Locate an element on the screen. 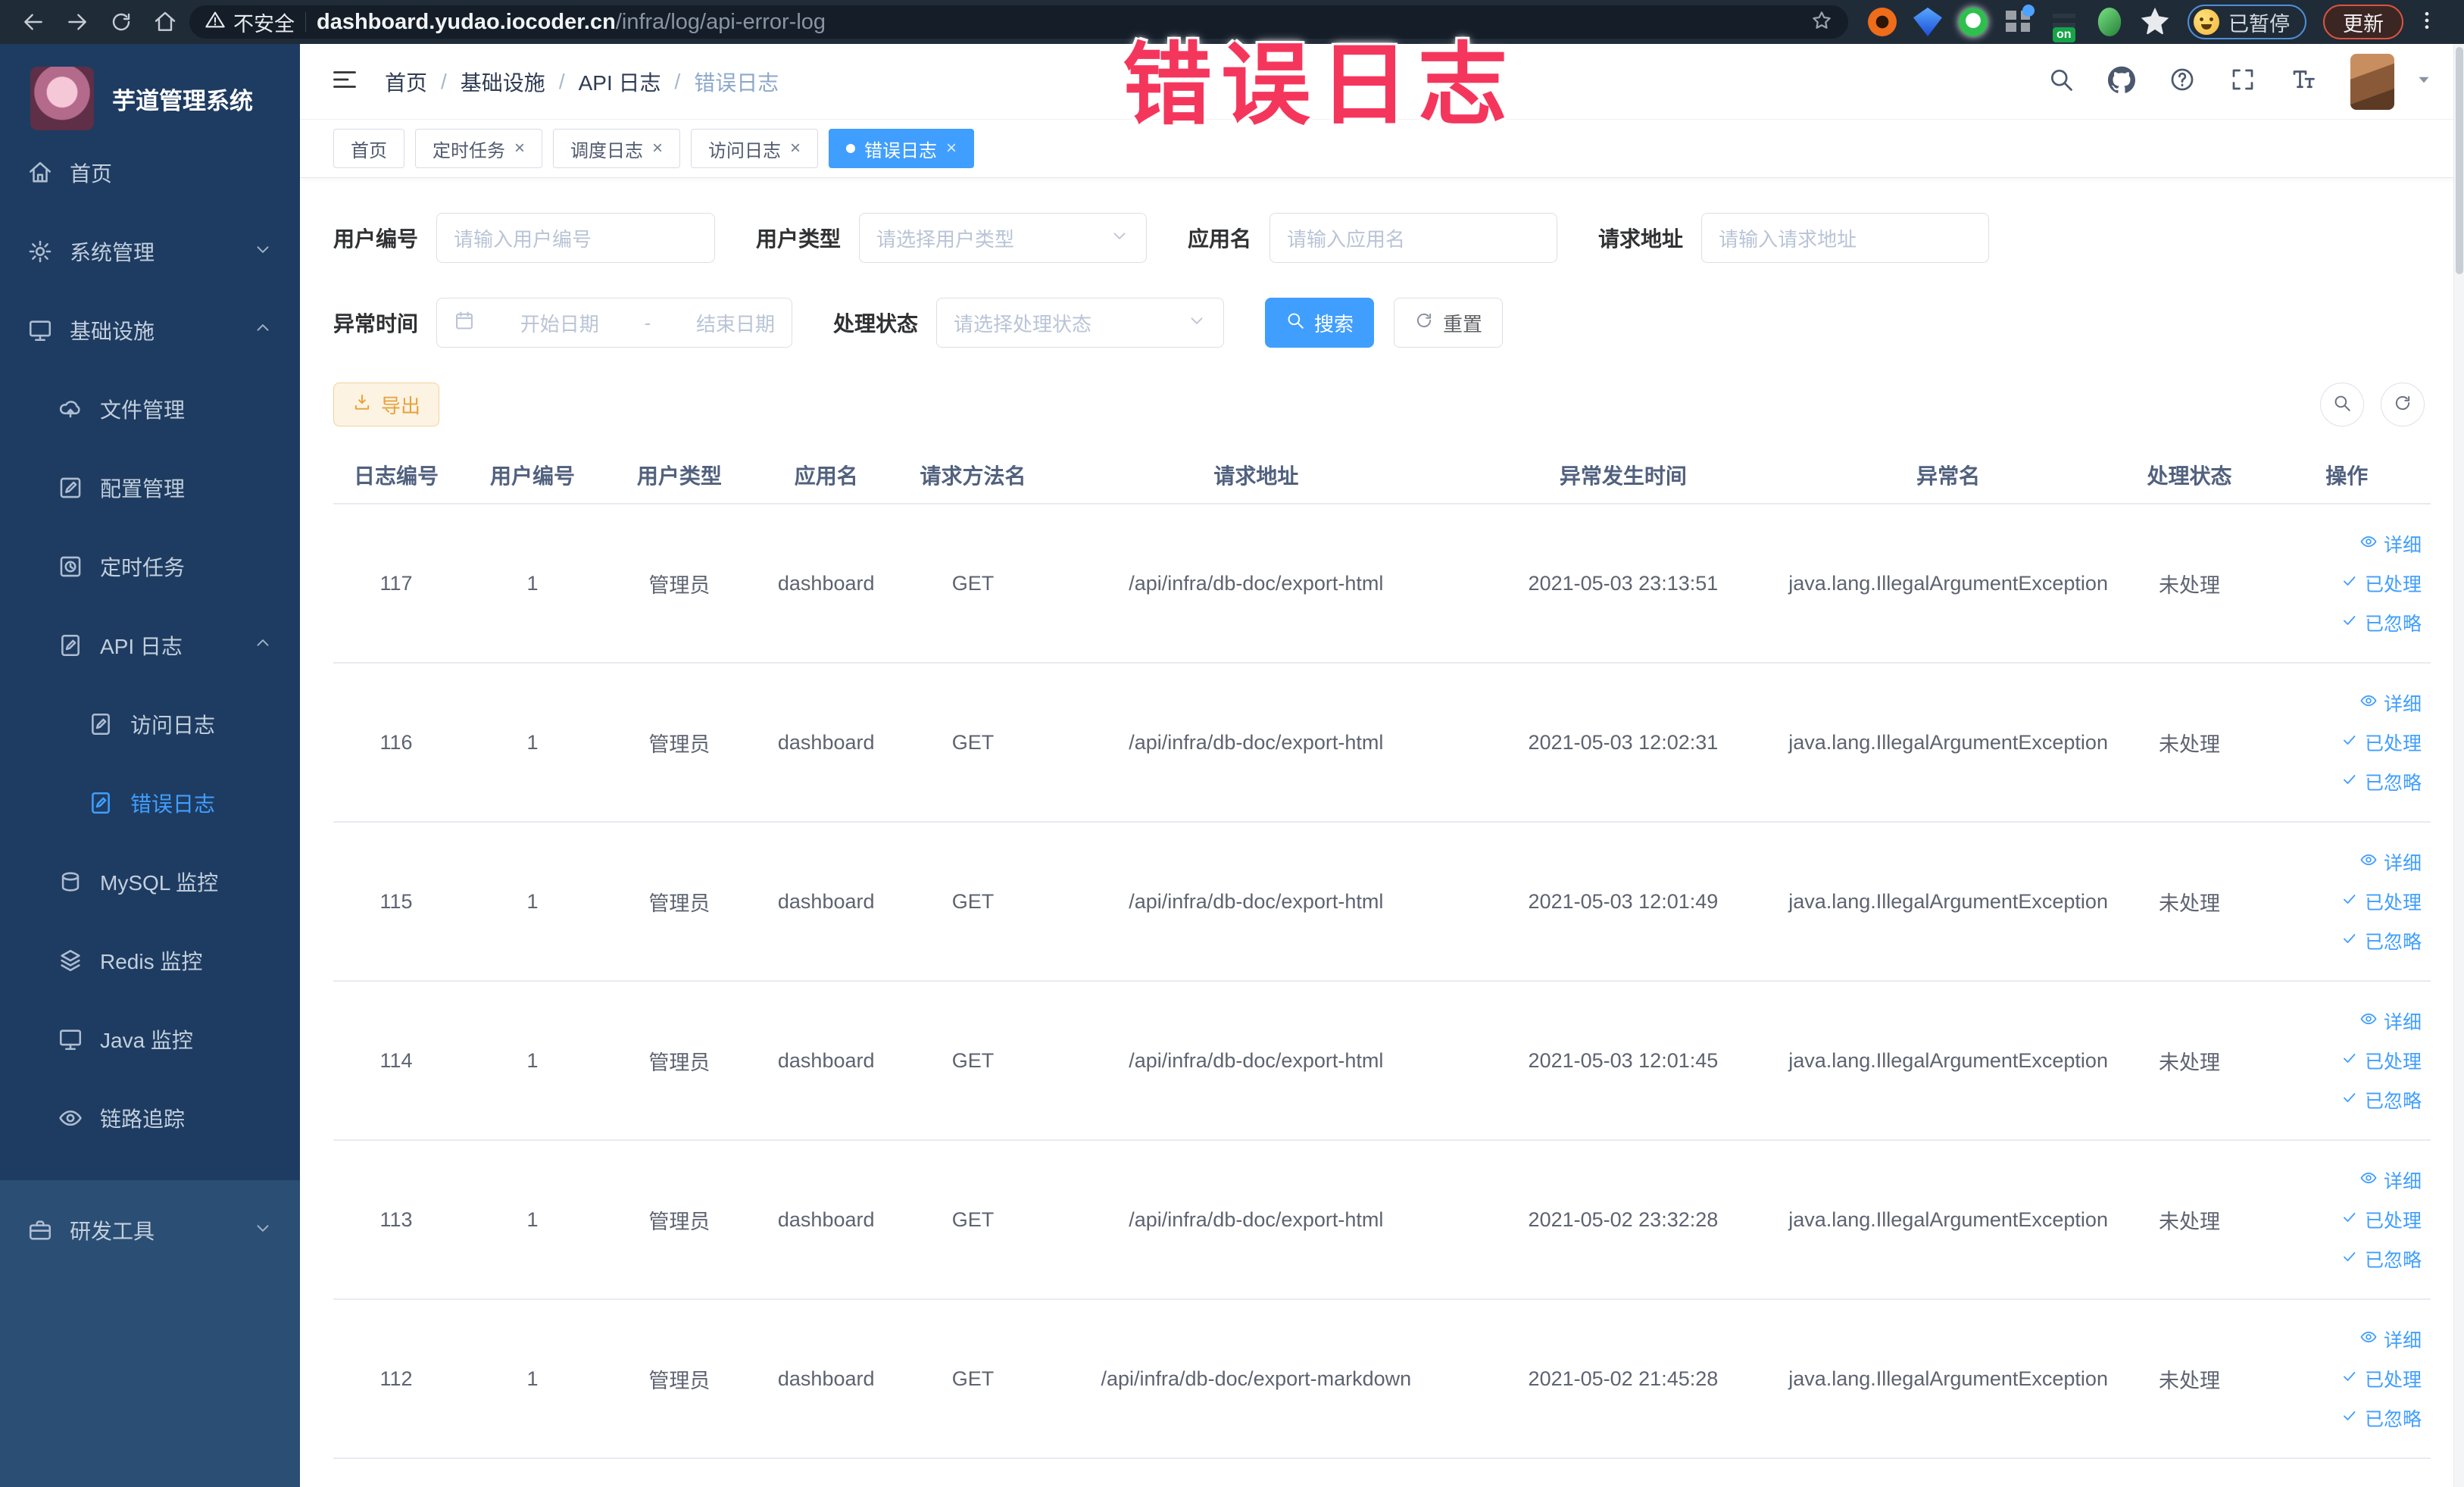 The image size is (2464, 1487). search-icon is located at coordinates (2061, 81).